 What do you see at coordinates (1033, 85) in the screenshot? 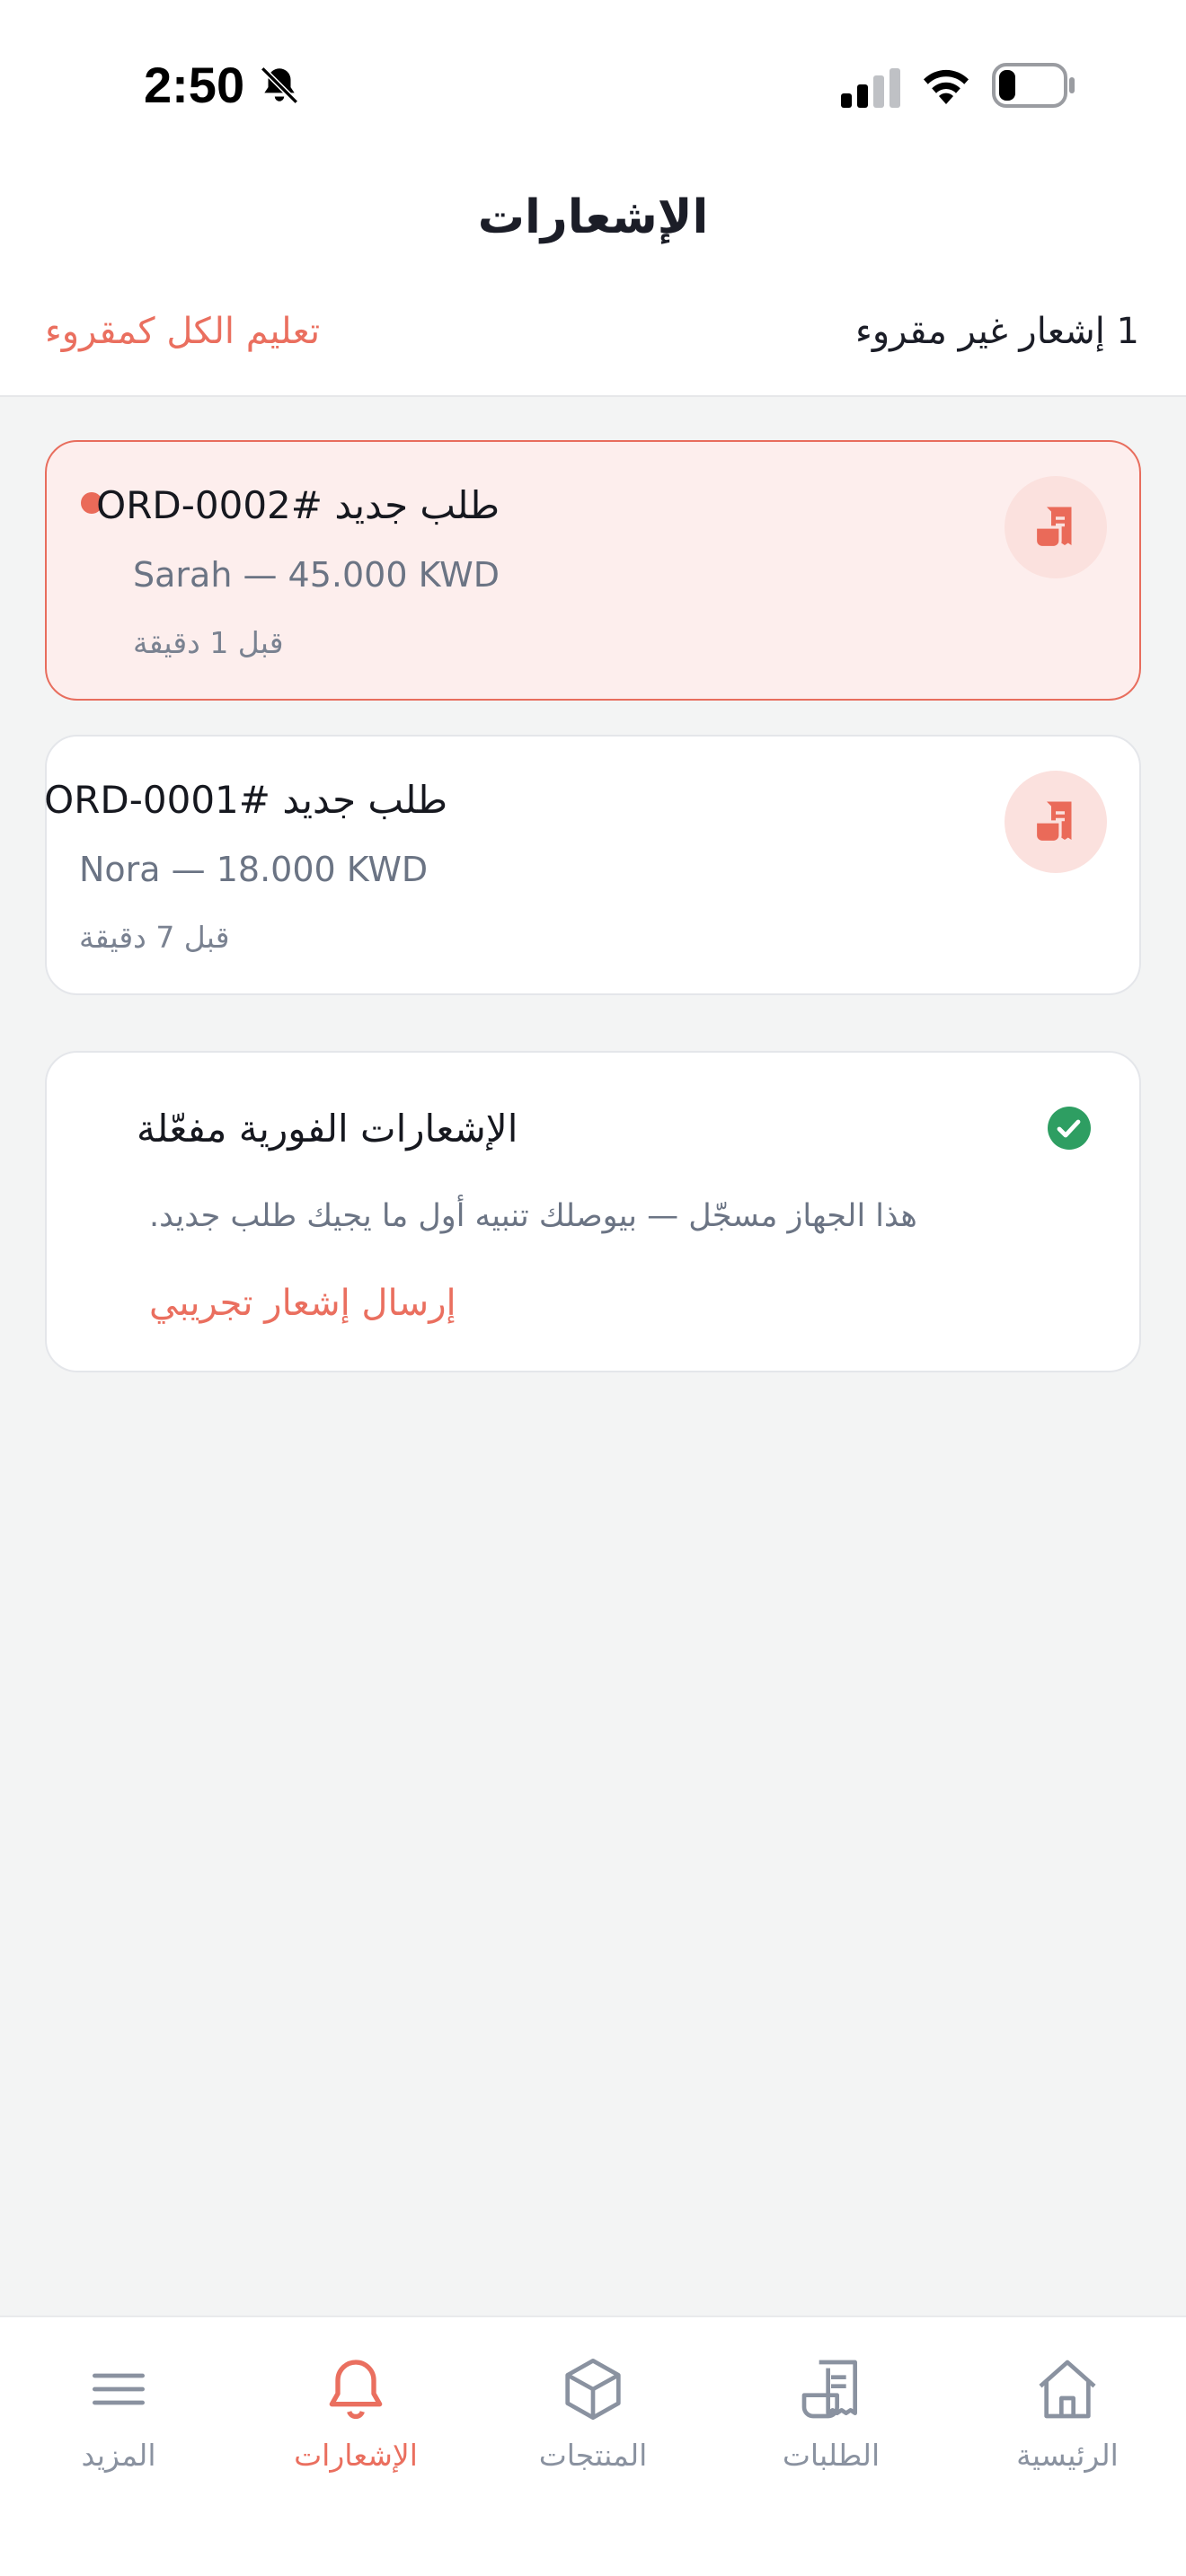
I see `battery-icon` at bounding box center [1033, 85].